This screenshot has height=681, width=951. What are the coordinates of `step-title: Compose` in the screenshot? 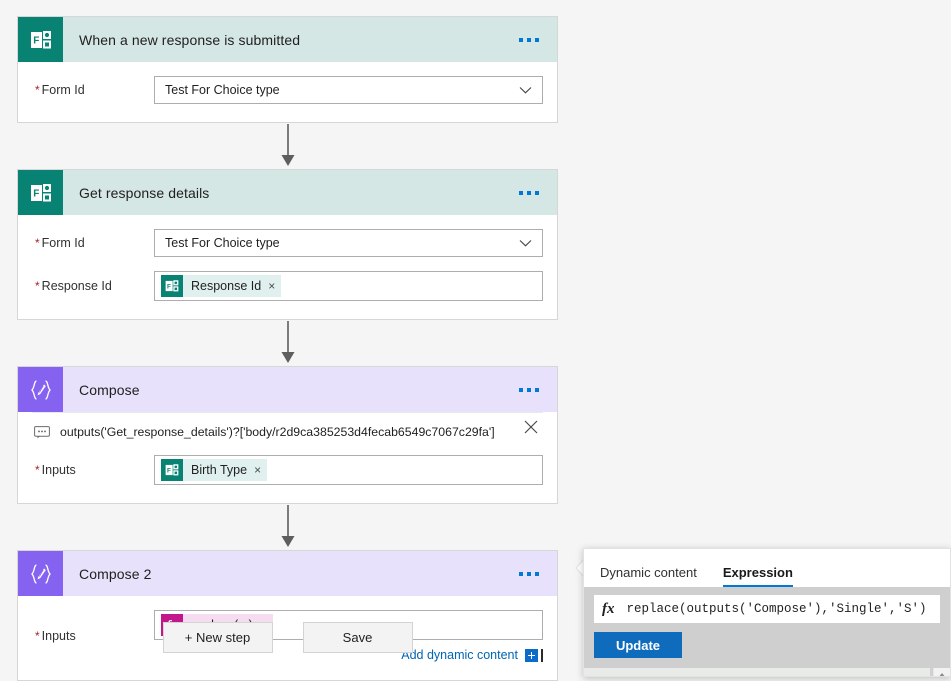 It's located at (109, 389).